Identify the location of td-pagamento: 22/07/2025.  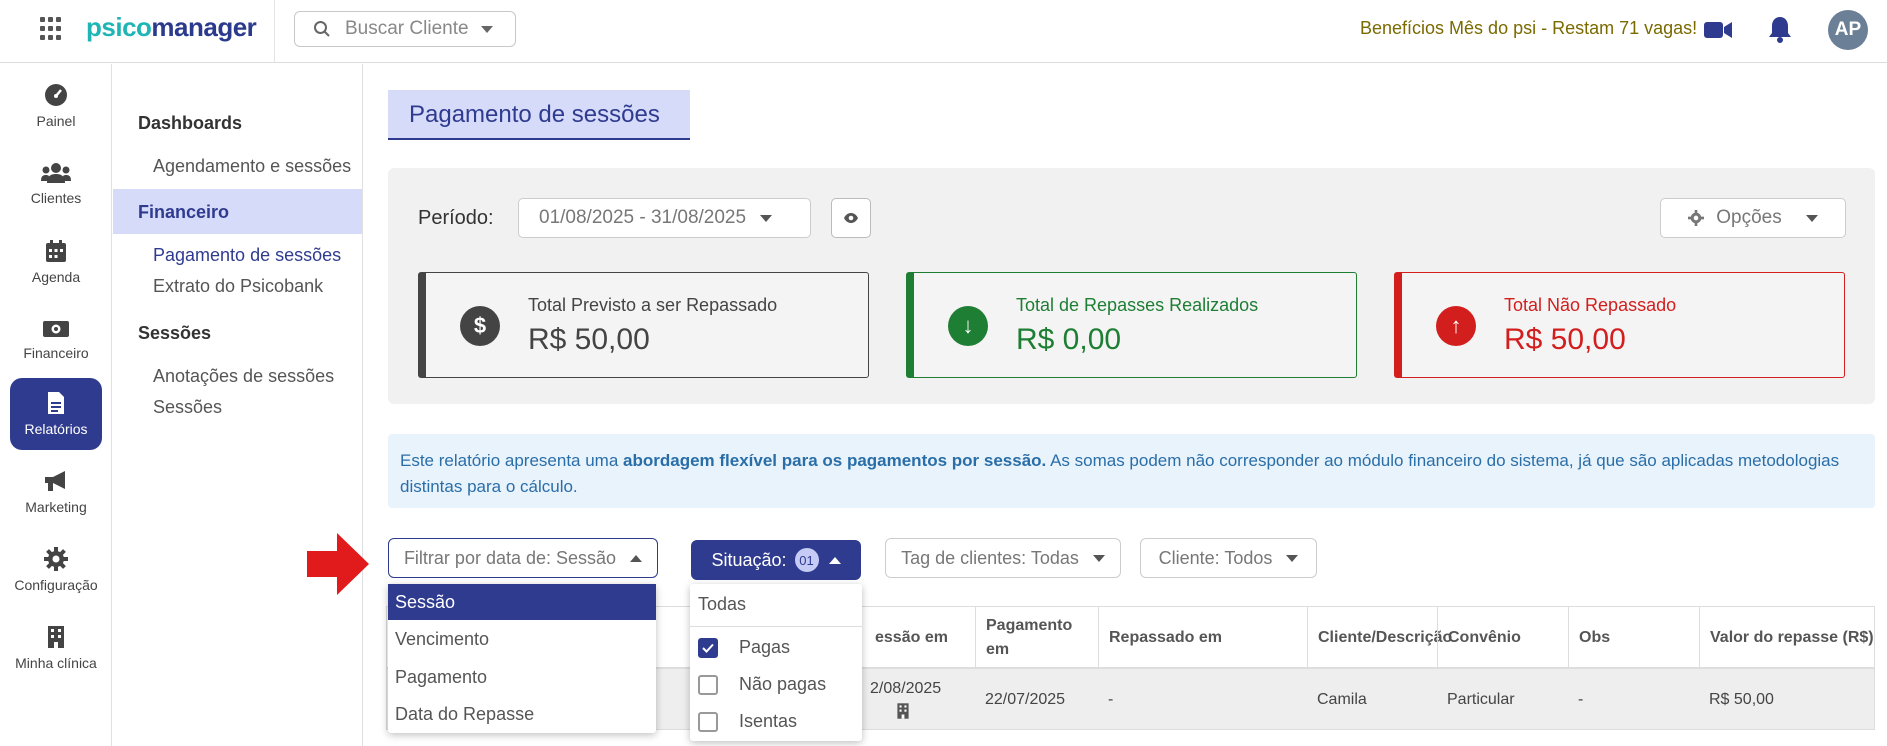
(1025, 699).